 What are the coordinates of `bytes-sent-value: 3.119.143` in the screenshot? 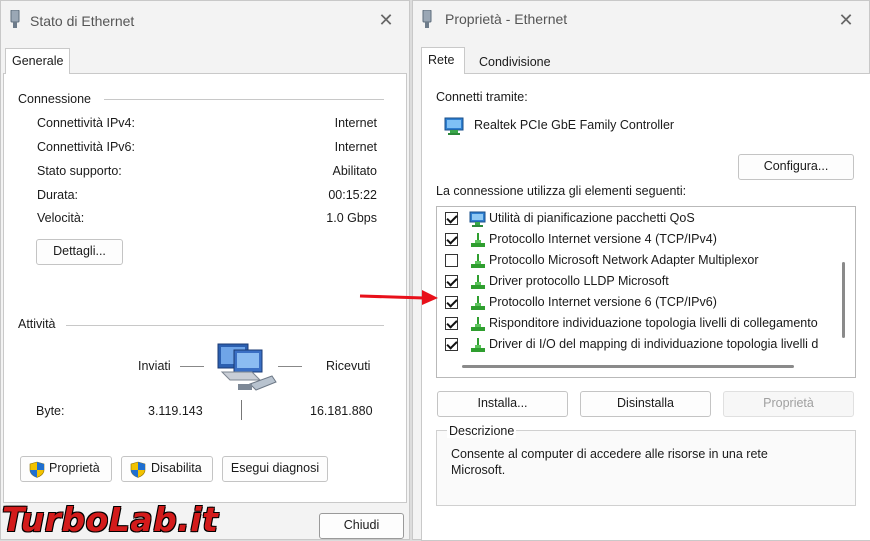 It's located at (175, 411).